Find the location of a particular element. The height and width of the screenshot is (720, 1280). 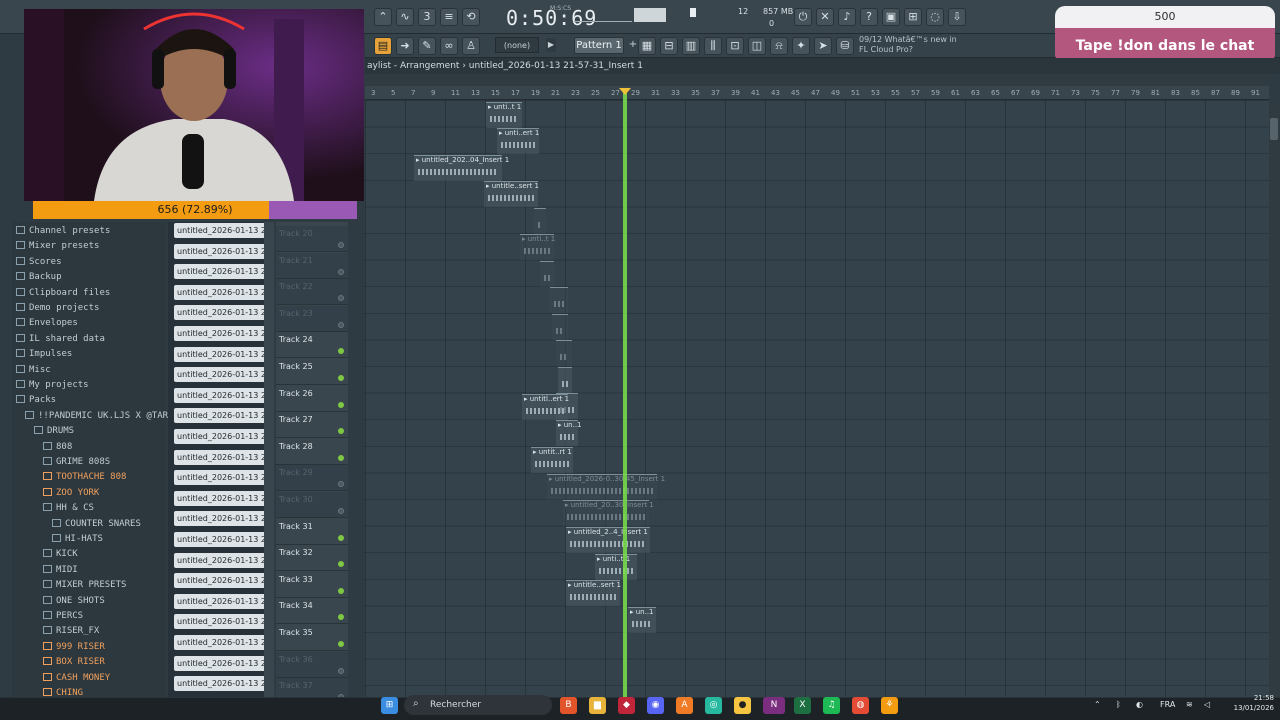

track-header: Track 28 is located at coordinates (312, 452).